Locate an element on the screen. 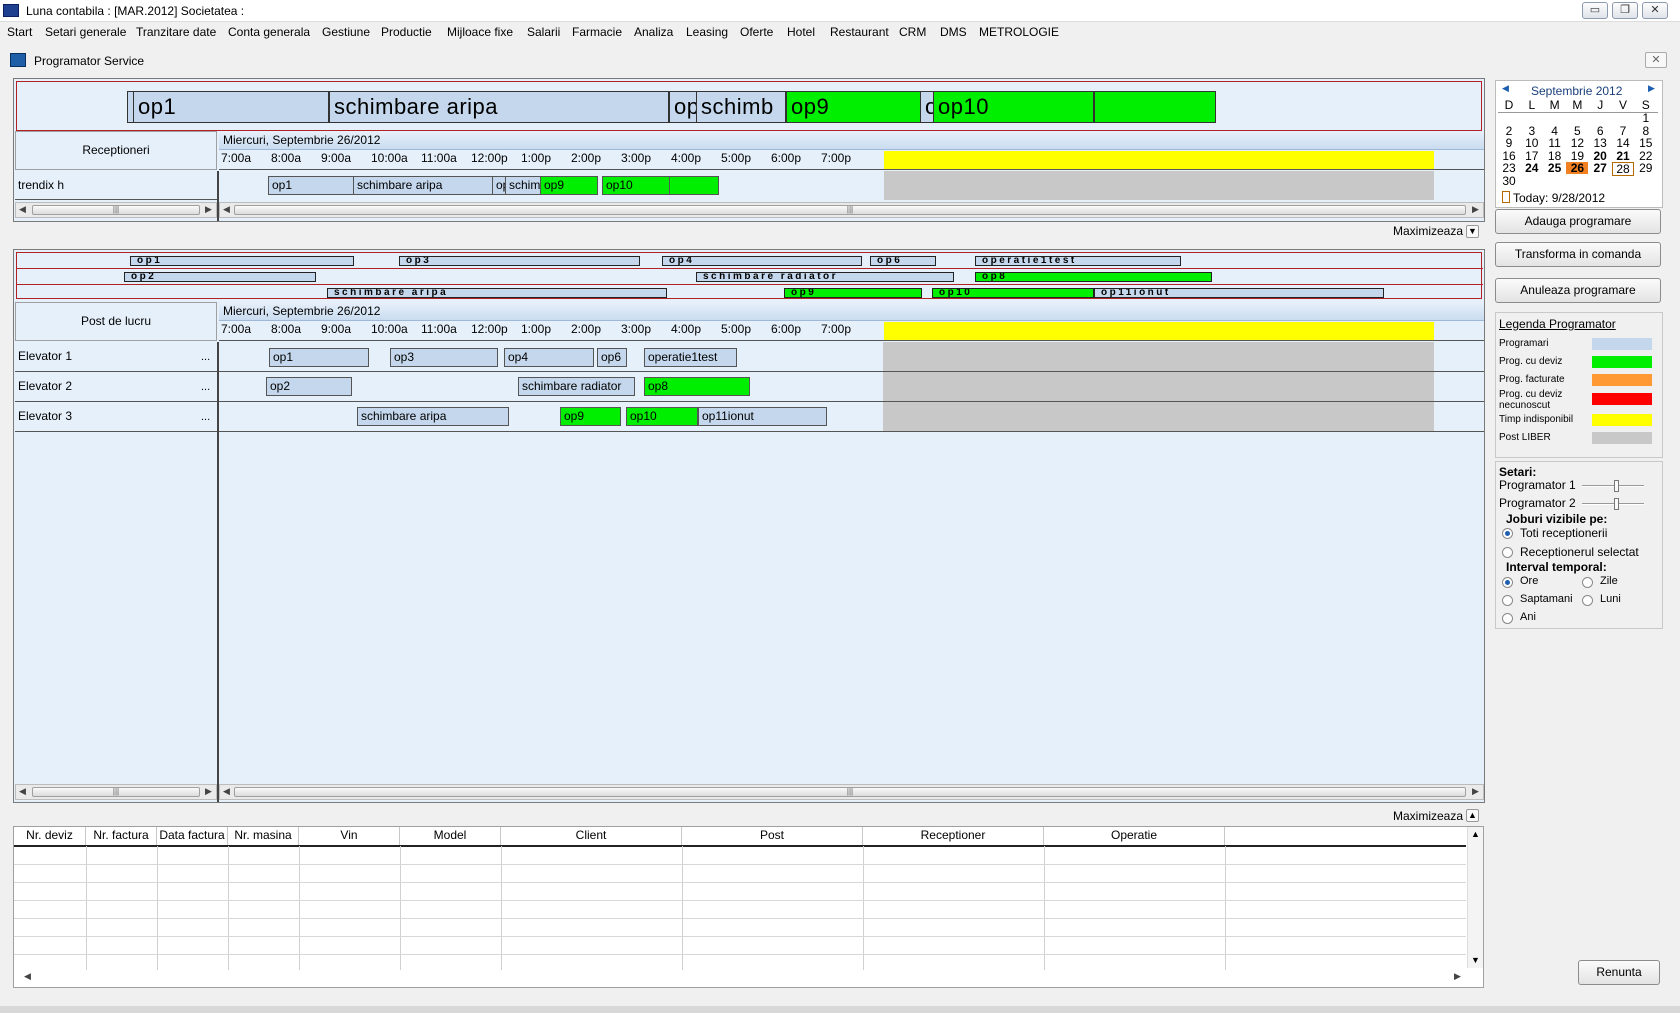 The image size is (1680, 1013). calendar-day: 20 is located at coordinates (1600, 156).